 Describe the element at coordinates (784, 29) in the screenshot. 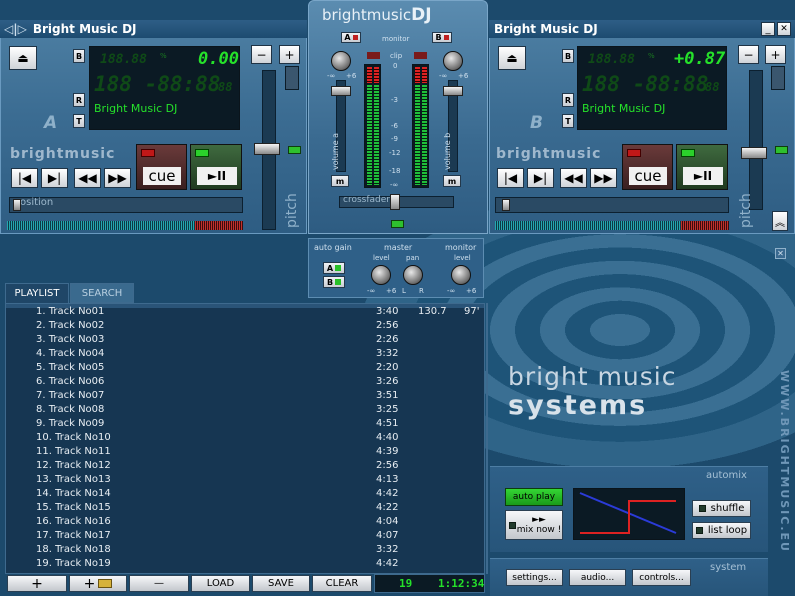

I see `deck-b-close-button: ✕` at that location.